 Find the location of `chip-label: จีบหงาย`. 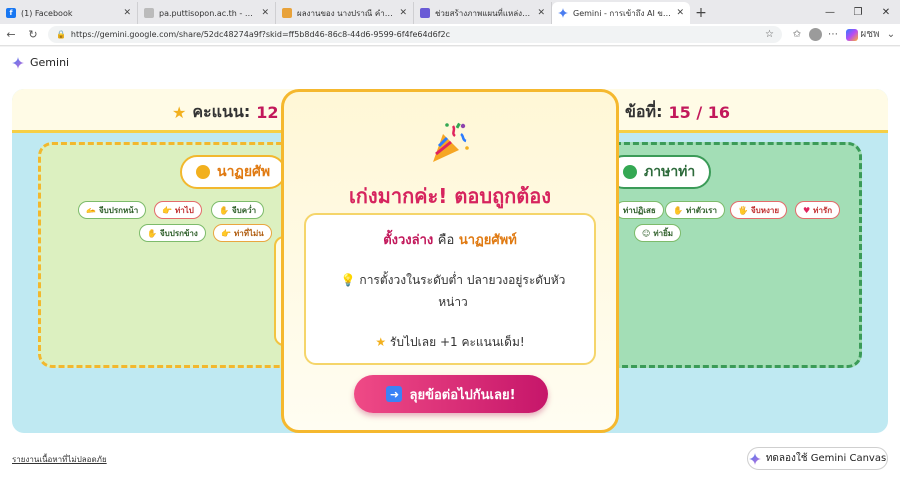

chip-label: จีบหงาย is located at coordinates (765, 210).